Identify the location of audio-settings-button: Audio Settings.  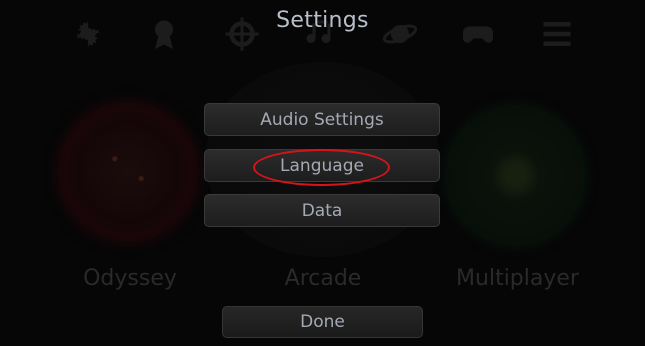
(322, 119).